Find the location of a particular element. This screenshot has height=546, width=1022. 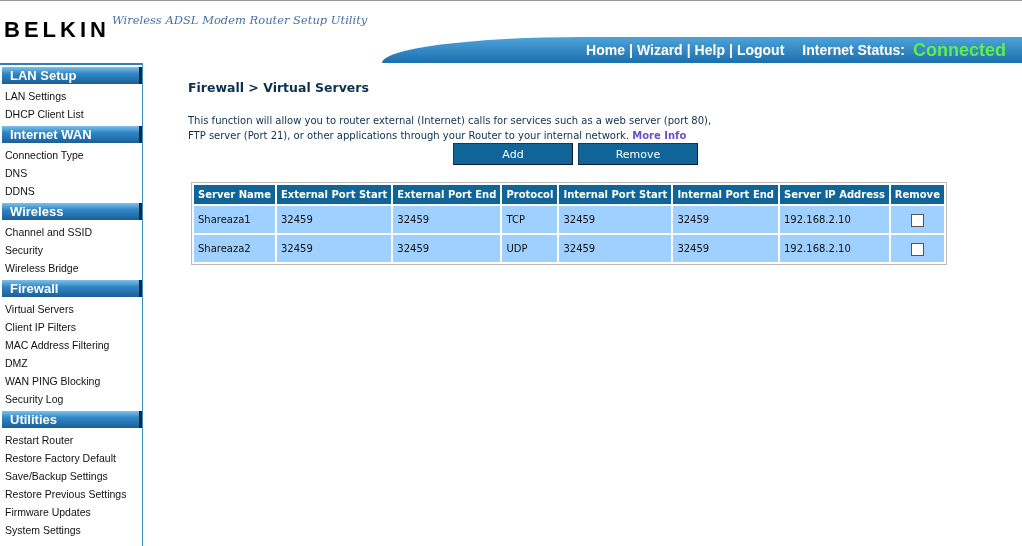

sidebar-item: DDNS is located at coordinates (71, 191).